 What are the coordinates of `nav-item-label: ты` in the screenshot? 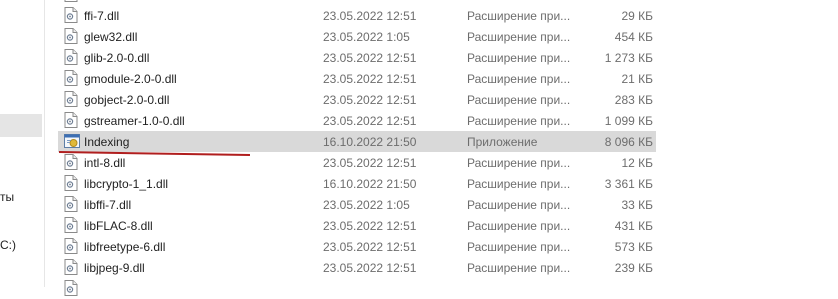 It's located at (7, 197).